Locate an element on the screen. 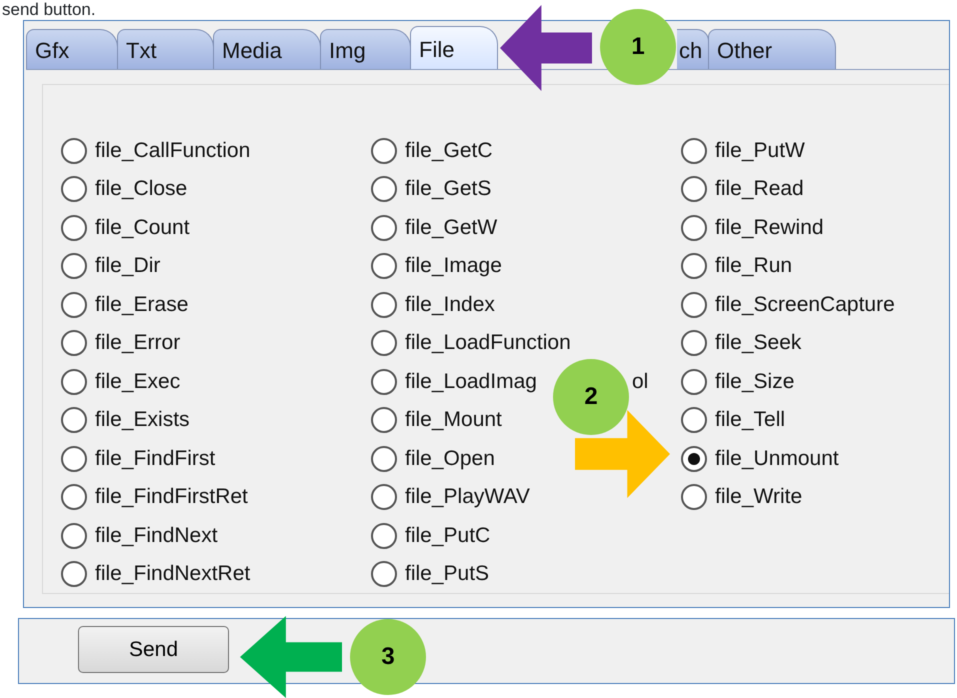 Image resolution: width=957 pixels, height=698 pixels. option-label: file_FindFirst is located at coordinates (155, 458).